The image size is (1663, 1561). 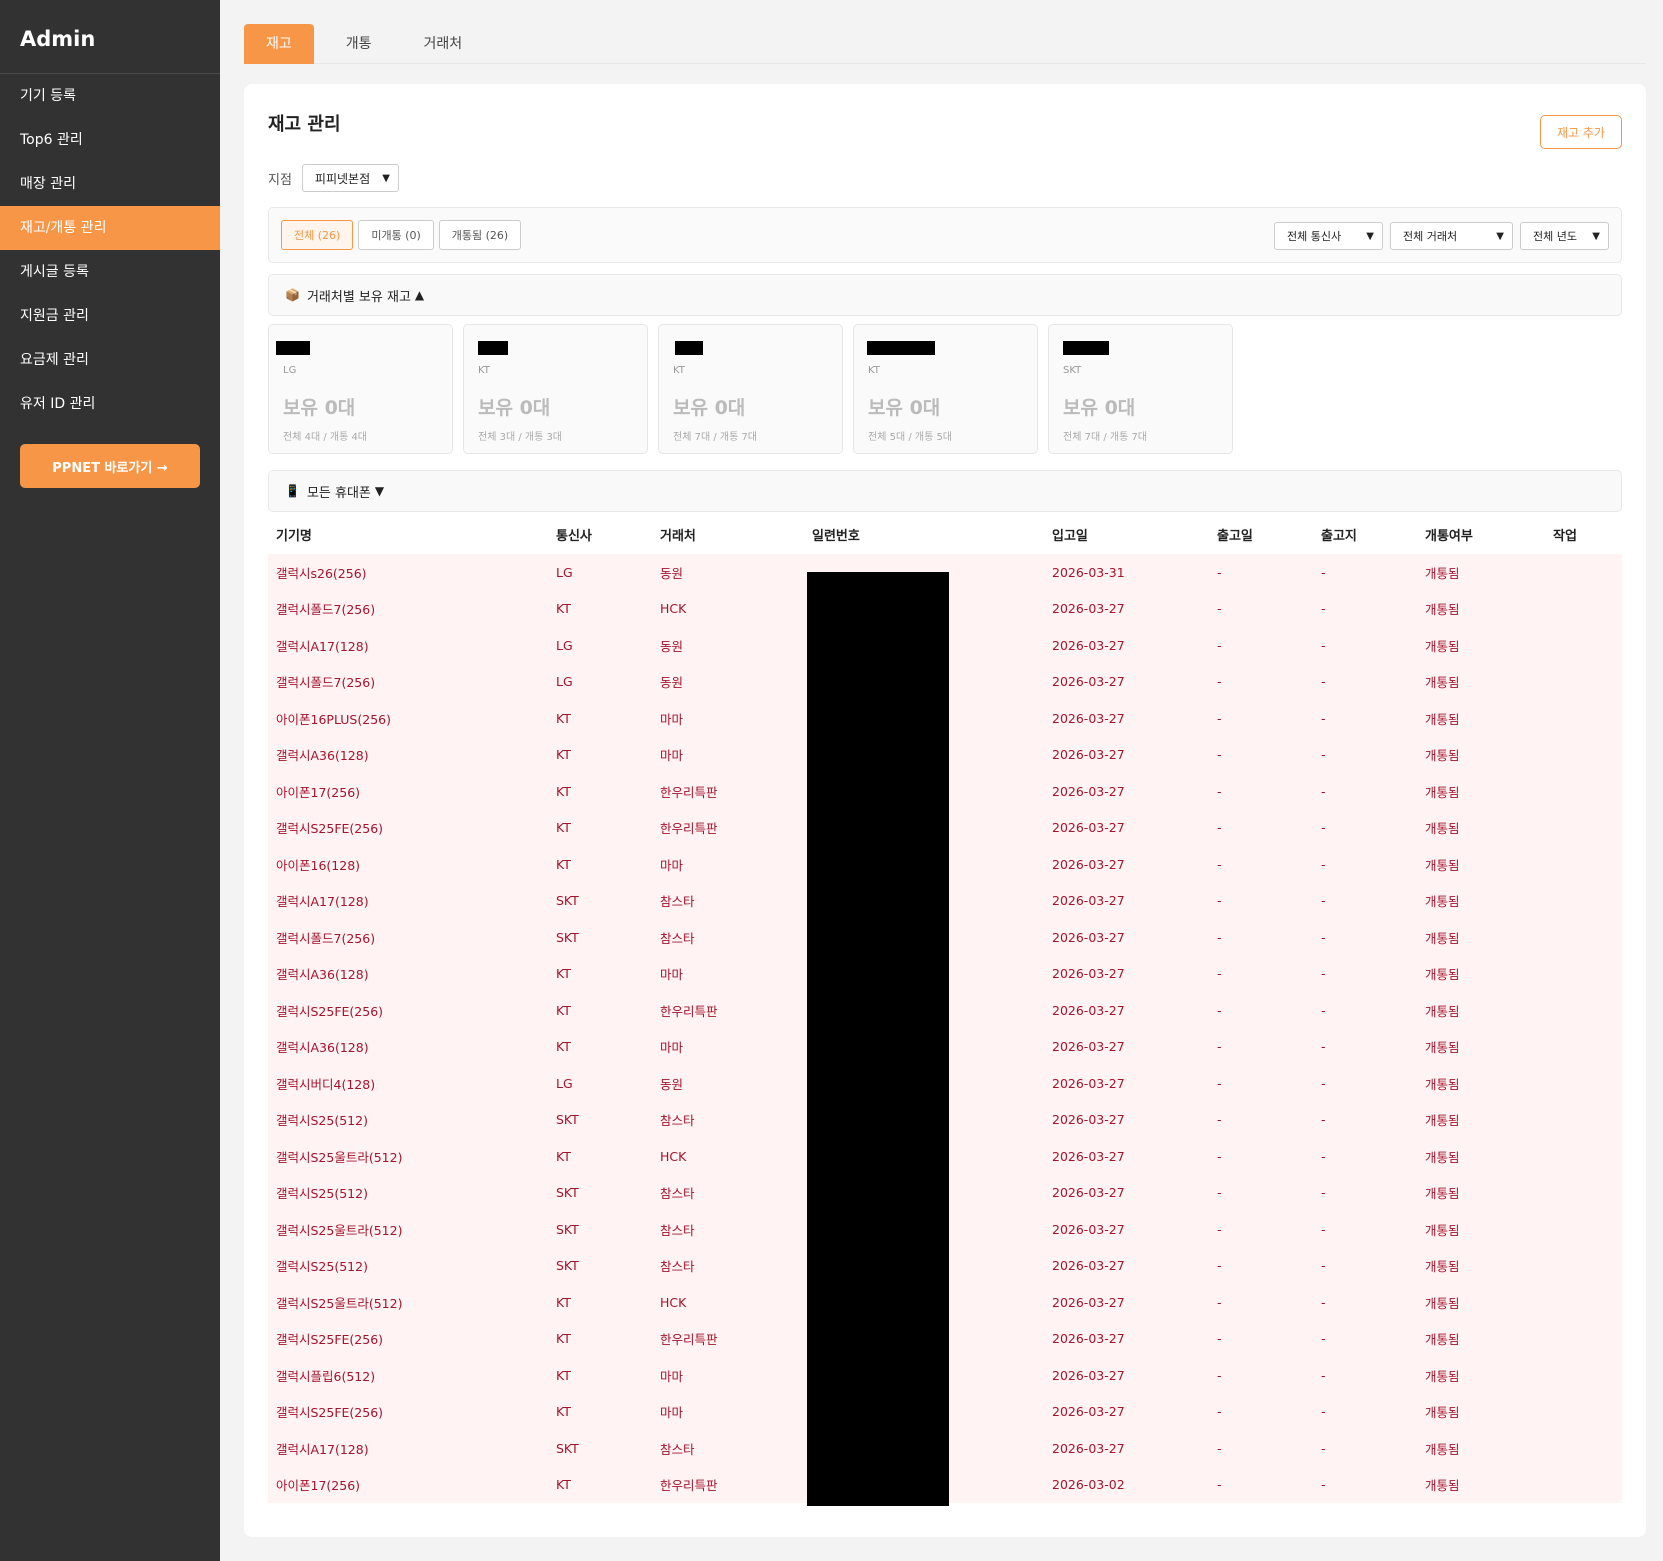 I want to click on ppnet-link-button: PPNET 바로가기 →, so click(x=110, y=466).